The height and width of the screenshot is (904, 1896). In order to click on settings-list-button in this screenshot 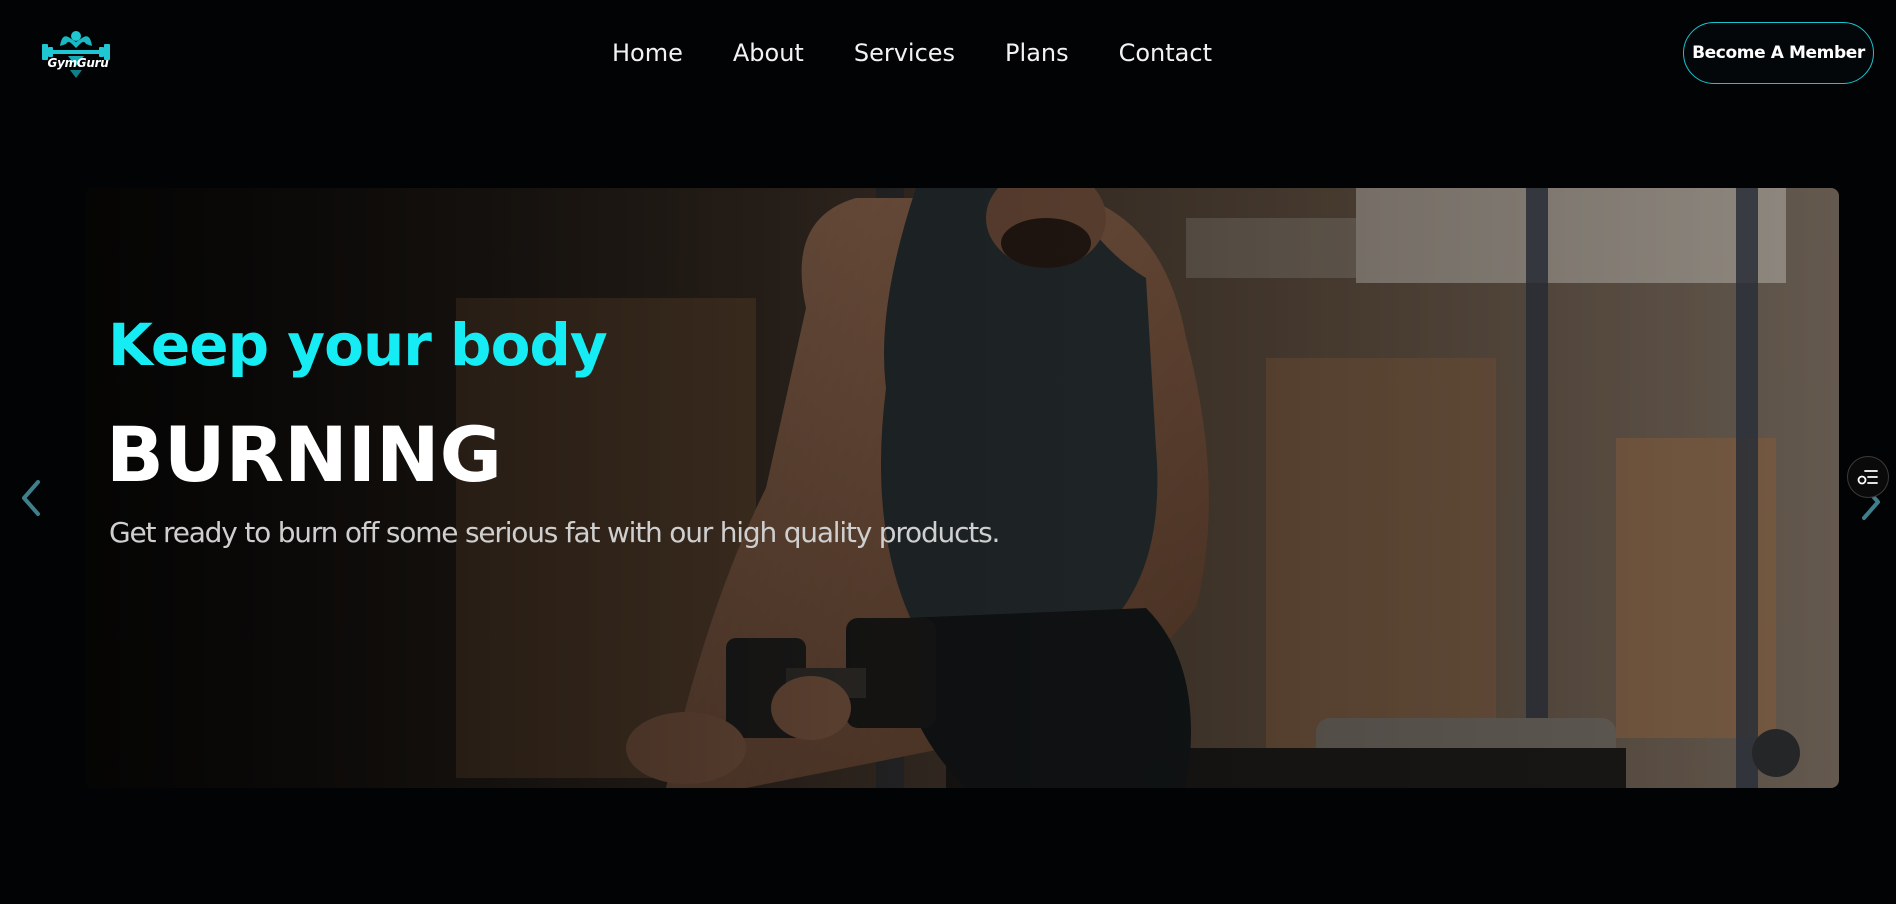, I will do `click(1868, 477)`.